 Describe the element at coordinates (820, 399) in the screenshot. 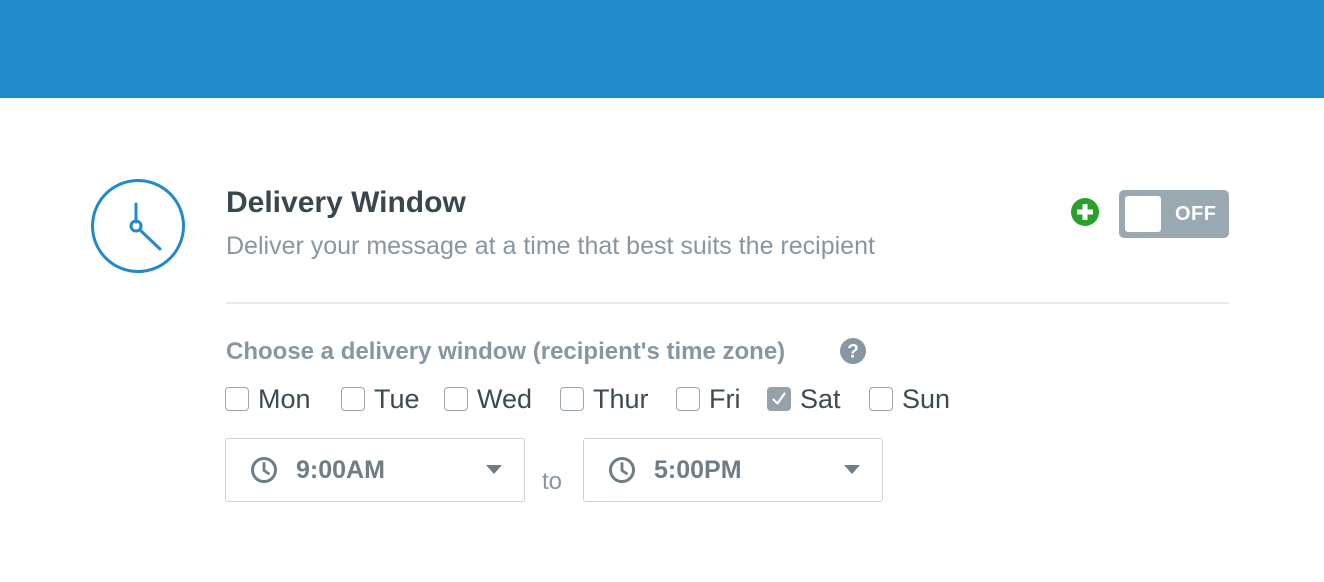

I see `day-label: Sat` at that location.